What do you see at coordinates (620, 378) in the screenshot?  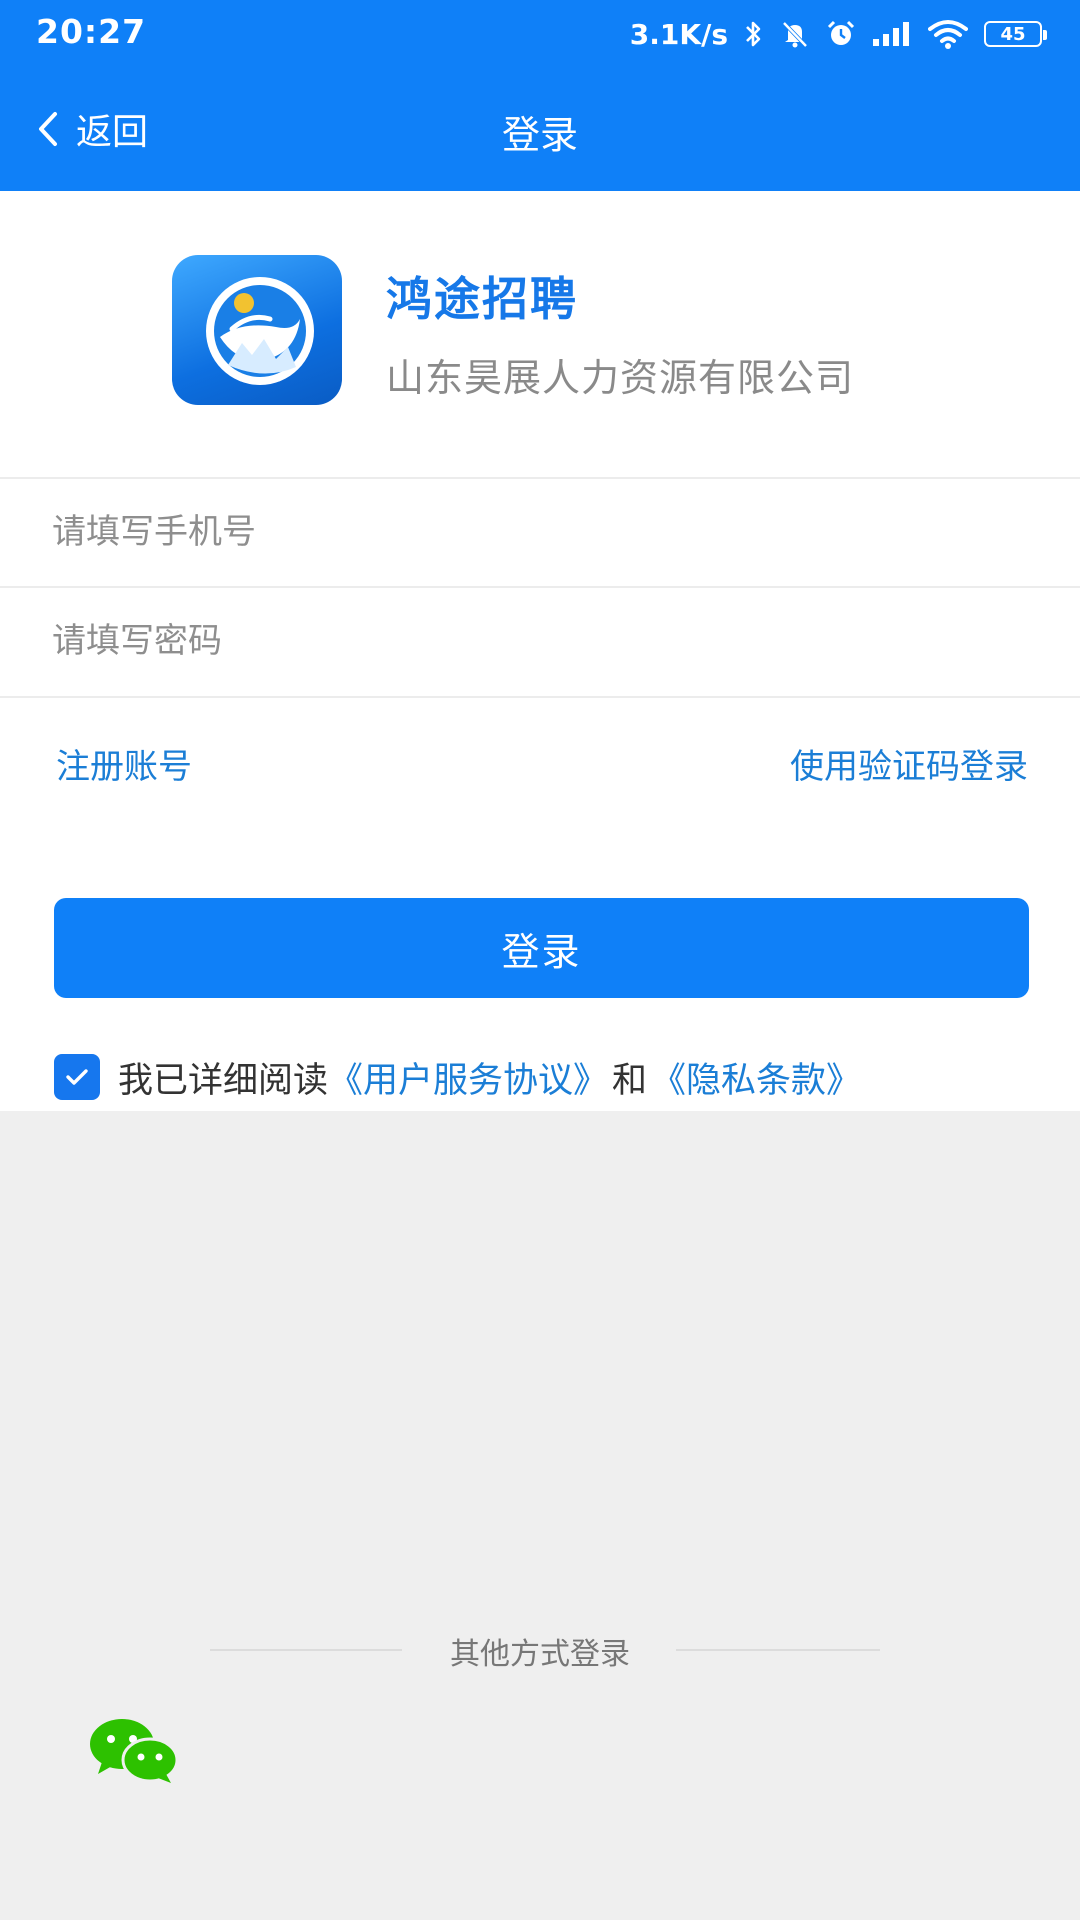 I see `company-name: 山东昊展人力资源有限公司` at bounding box center [620, 378].